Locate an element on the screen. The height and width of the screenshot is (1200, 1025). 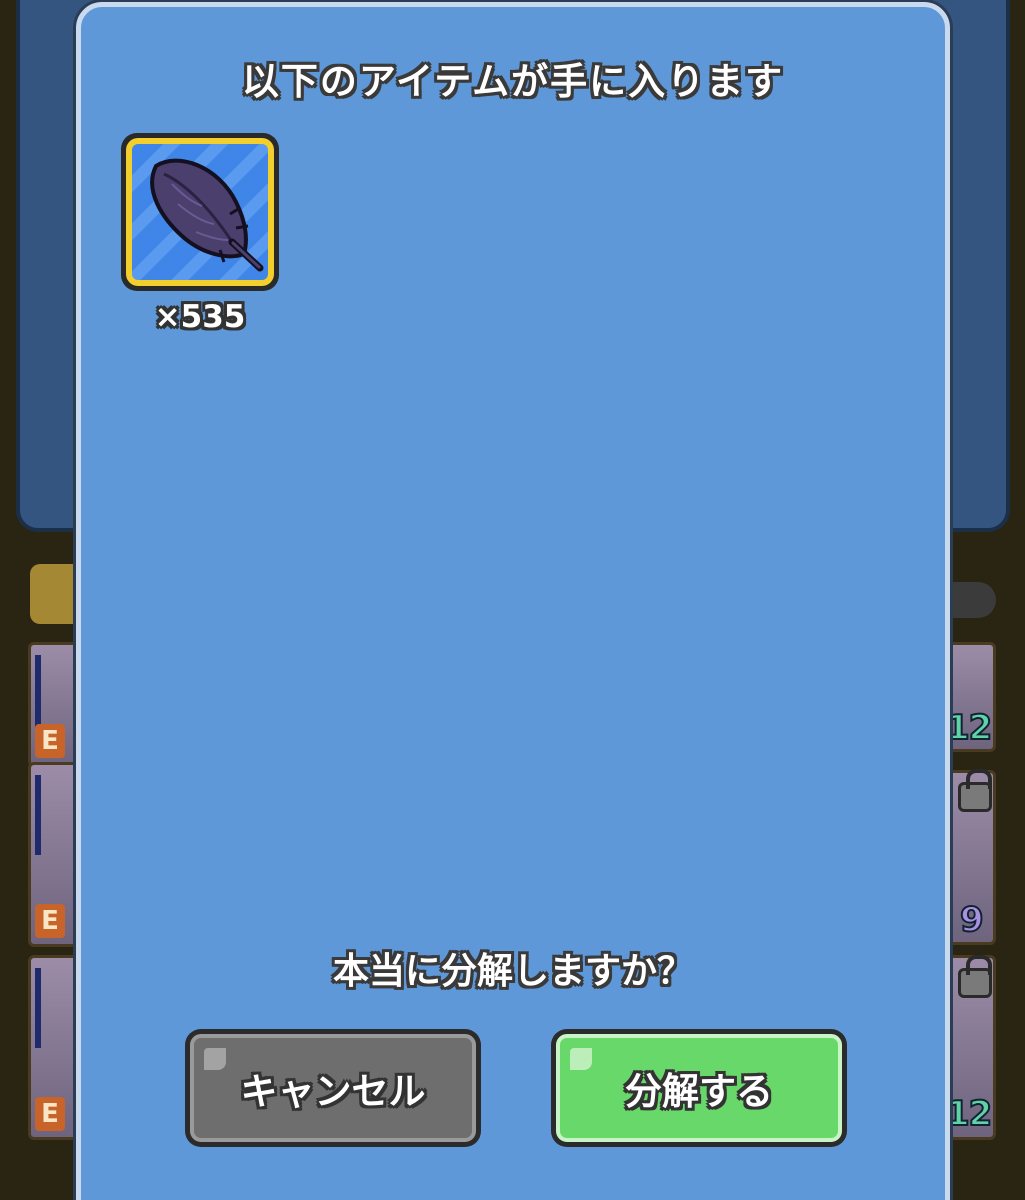
reward-item-slot is located at coordinates (200, 212).